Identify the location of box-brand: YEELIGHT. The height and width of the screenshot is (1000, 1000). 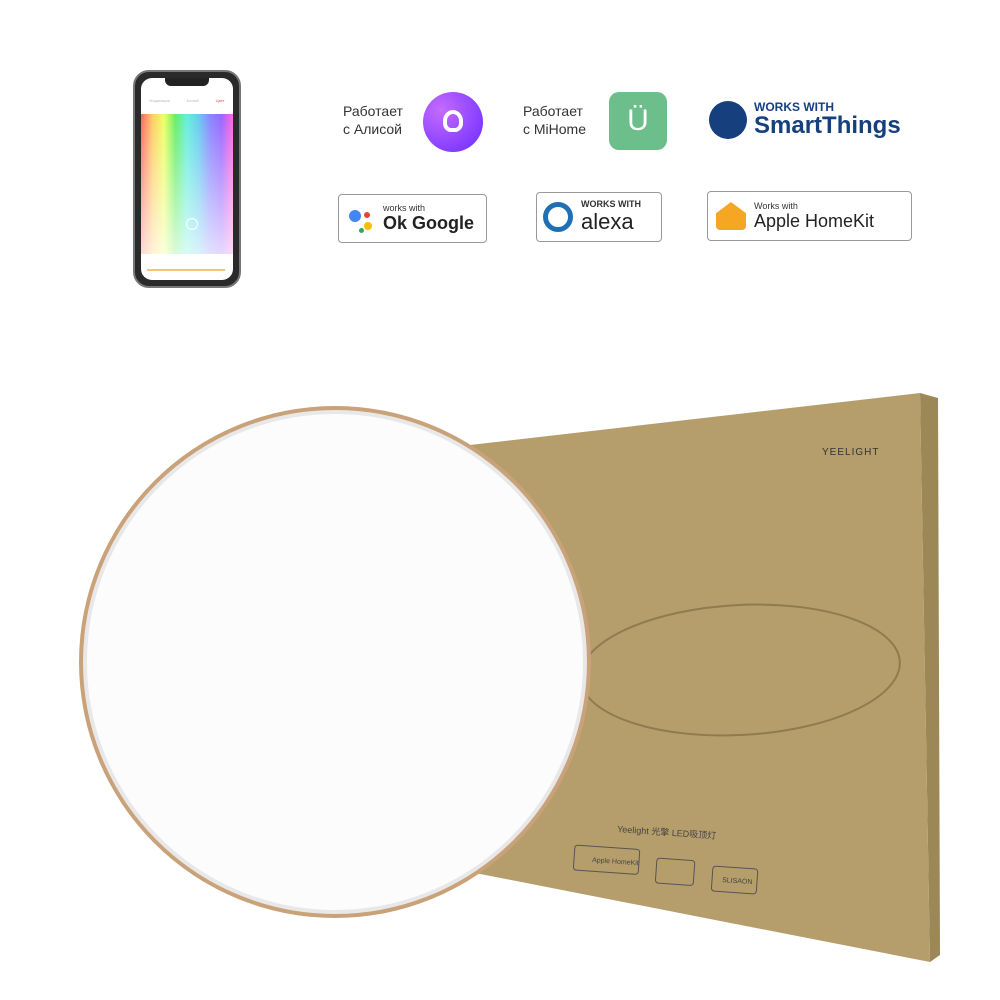
(850, 452).